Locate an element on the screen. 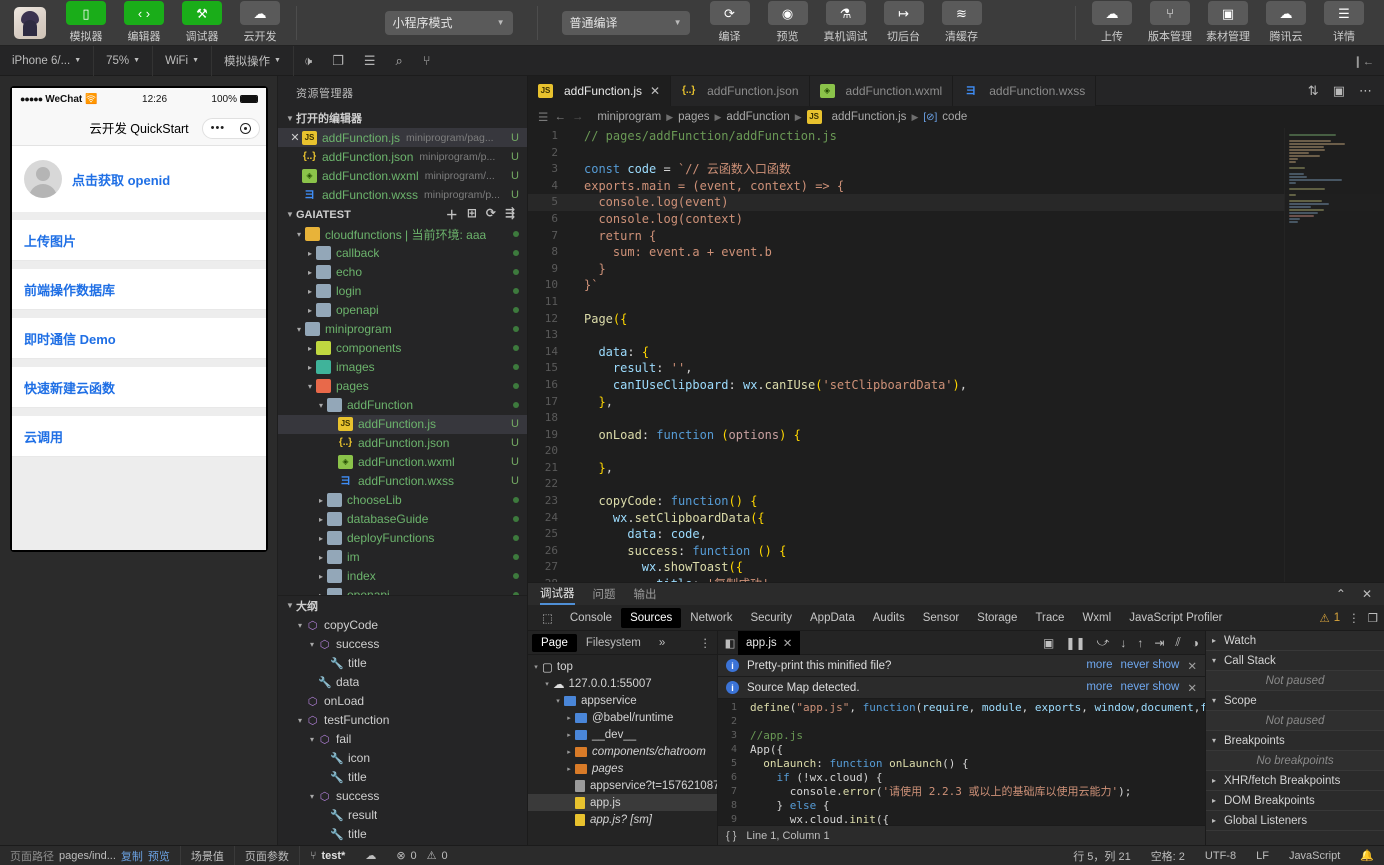 The height and width of the screenshot is (865, 1384). file-tree-row: ▸ index is located at coordinates (402, 576).